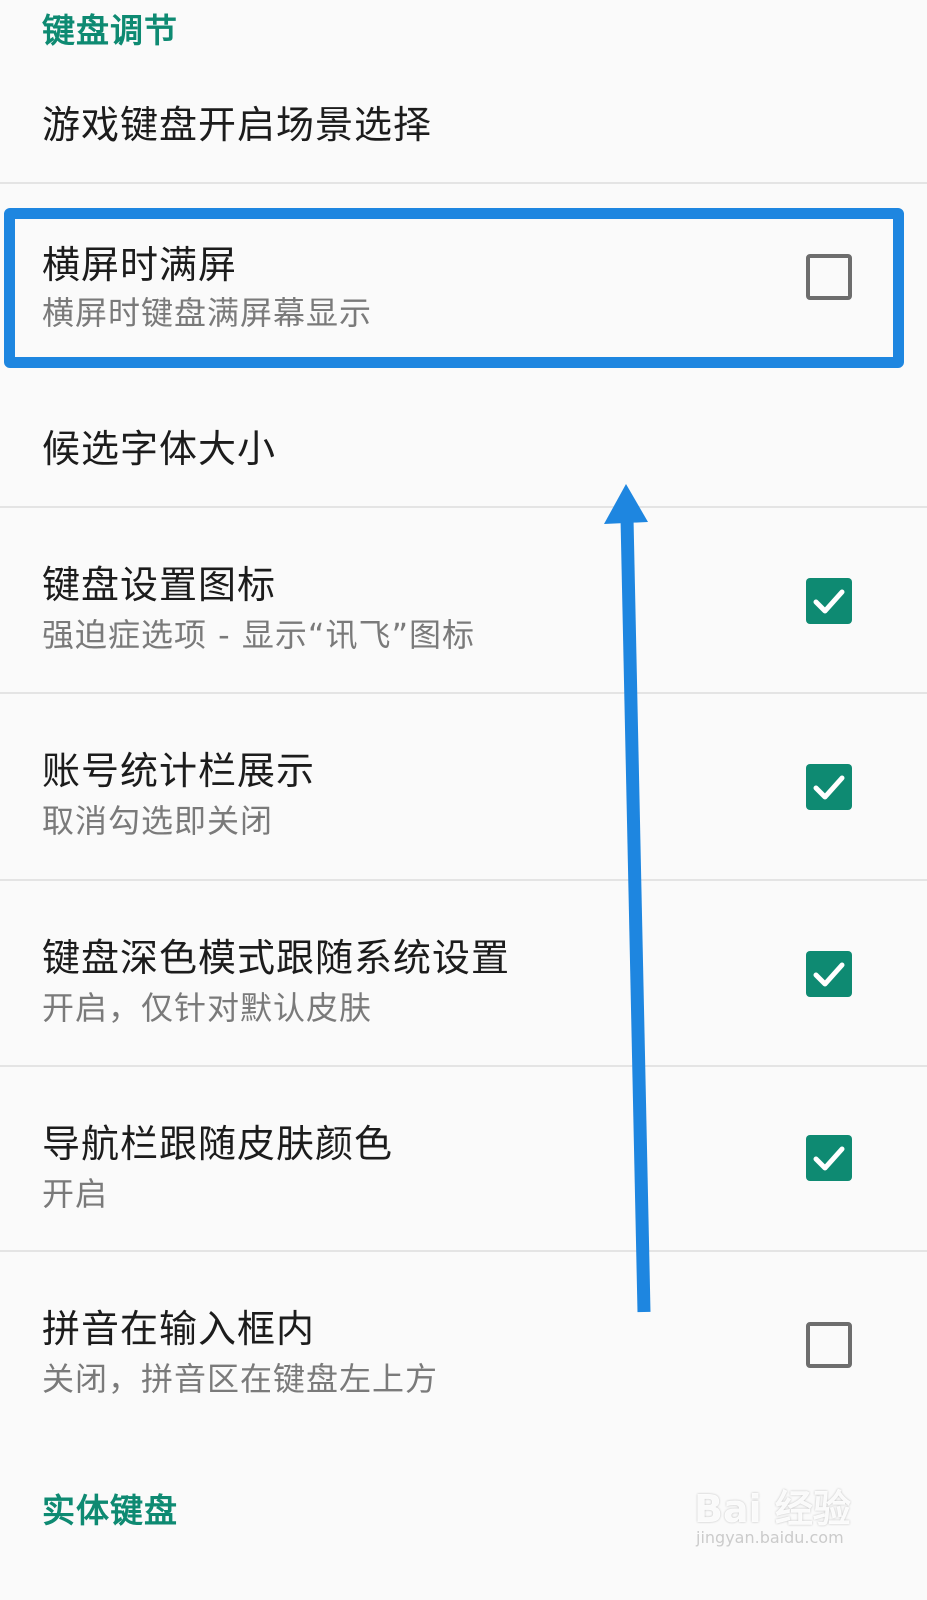 This screenshot has height=1600, width=927. Describe the element at coordinates (463, 787) in the screenshot. I see `setting-account-stats-bar: 账号统计栏展示 取消勾选即关闭` at that location.